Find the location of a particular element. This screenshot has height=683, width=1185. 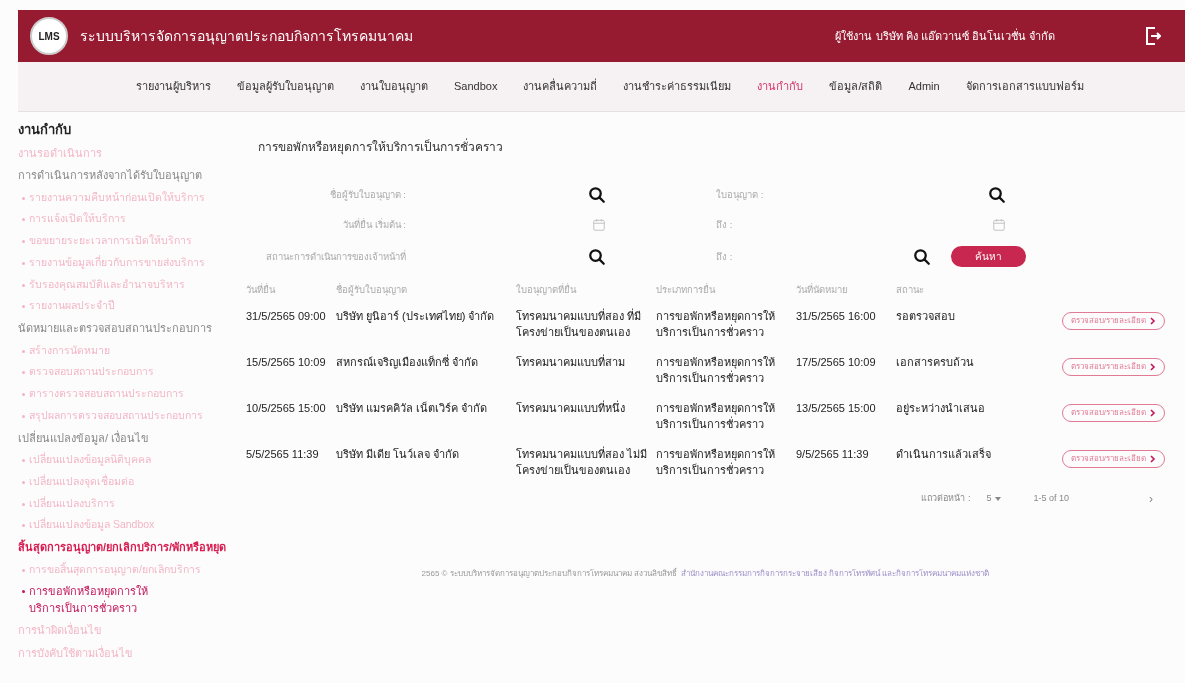

table-cell-text: รอตรวจสอบ is located at coordinates (926, 316).